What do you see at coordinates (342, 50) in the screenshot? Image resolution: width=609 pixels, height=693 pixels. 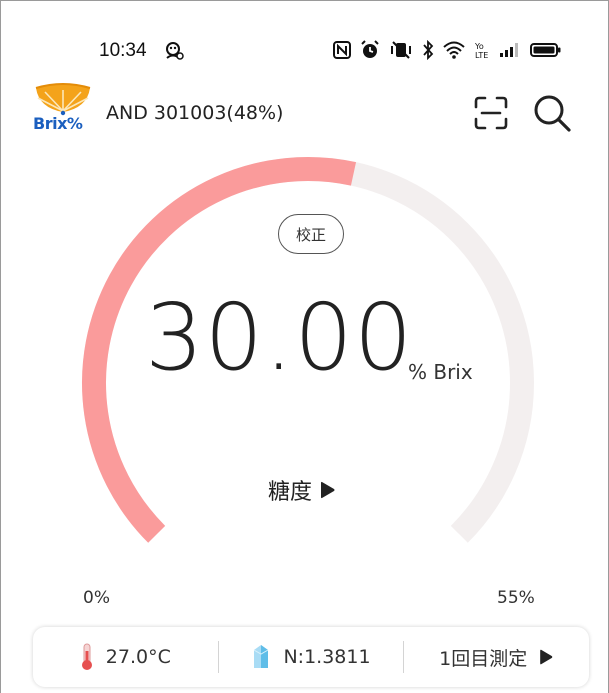 I see `nfc-icon` at bounding box center [342, 50].